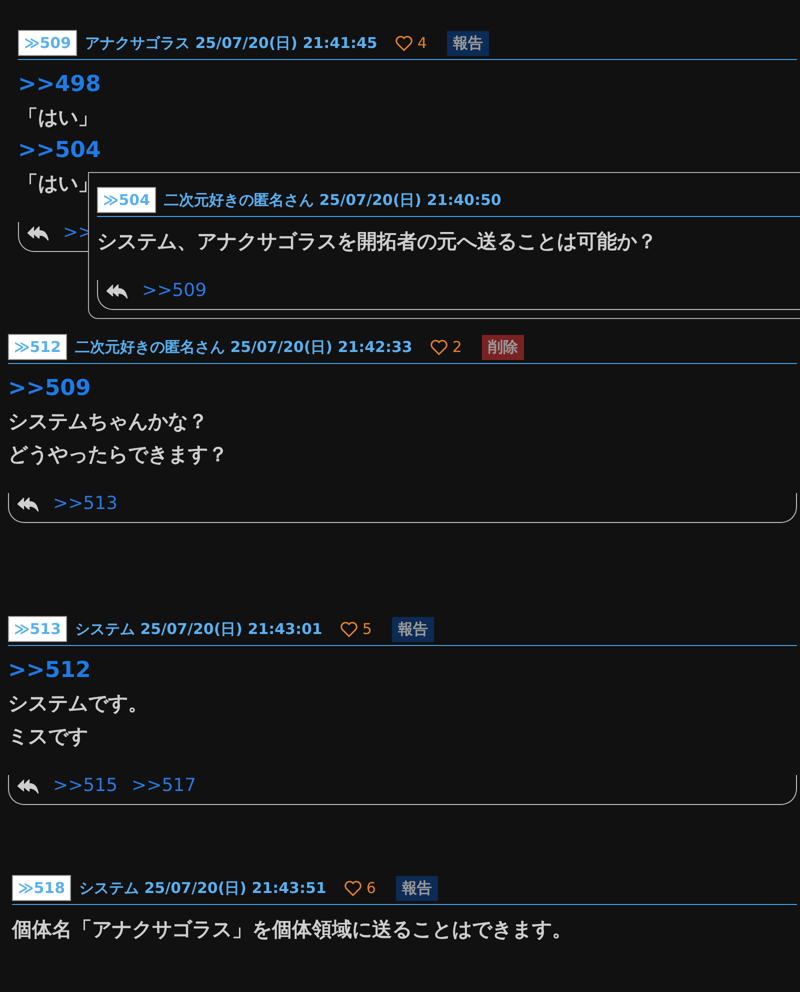 The height and width of the screenshot is (992, 800). What do you see at coordinates (59, 84) in the screenshot?
I see `anchor-link: >>498` at bounding box center [59, 84].